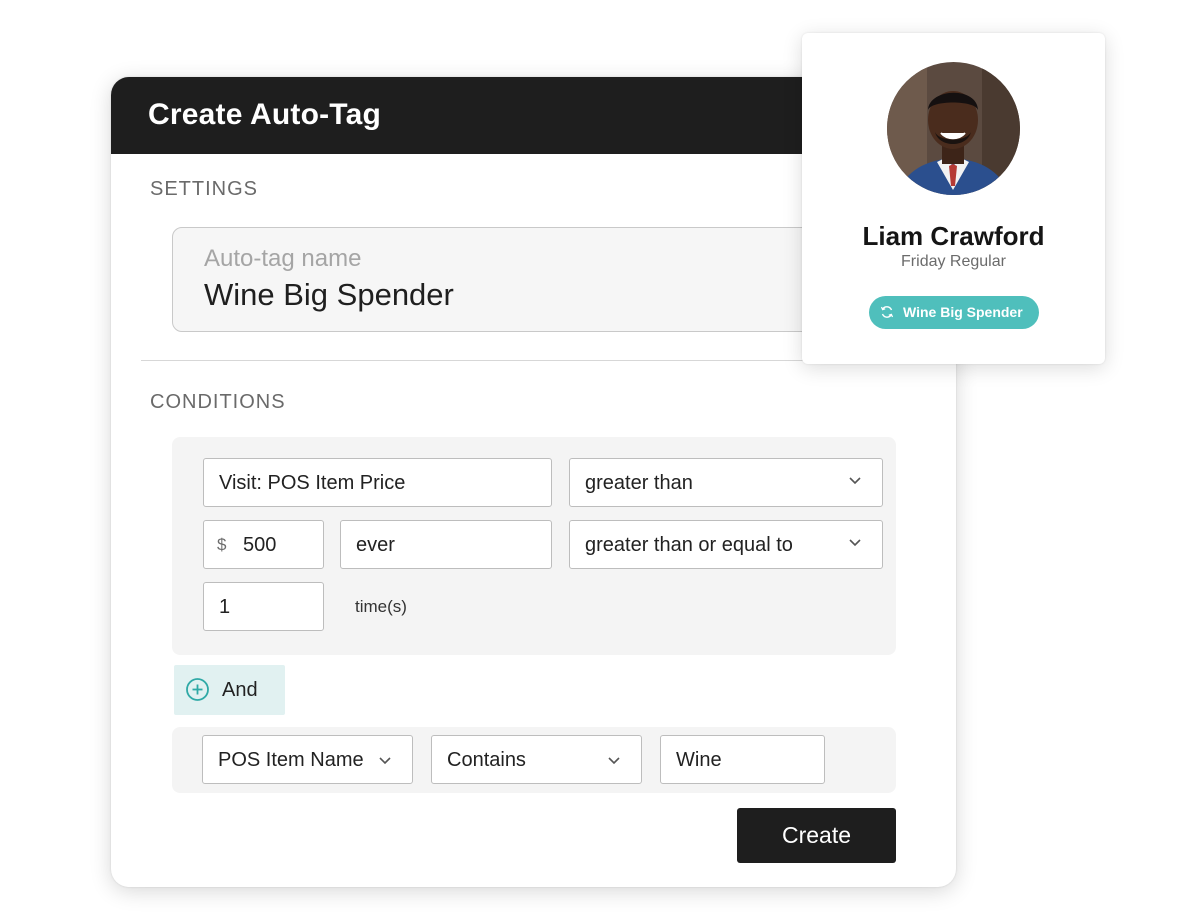 The image size is (1200, 918). I want to click on guest-subtitle: Friday Regular, so click(953, 261).